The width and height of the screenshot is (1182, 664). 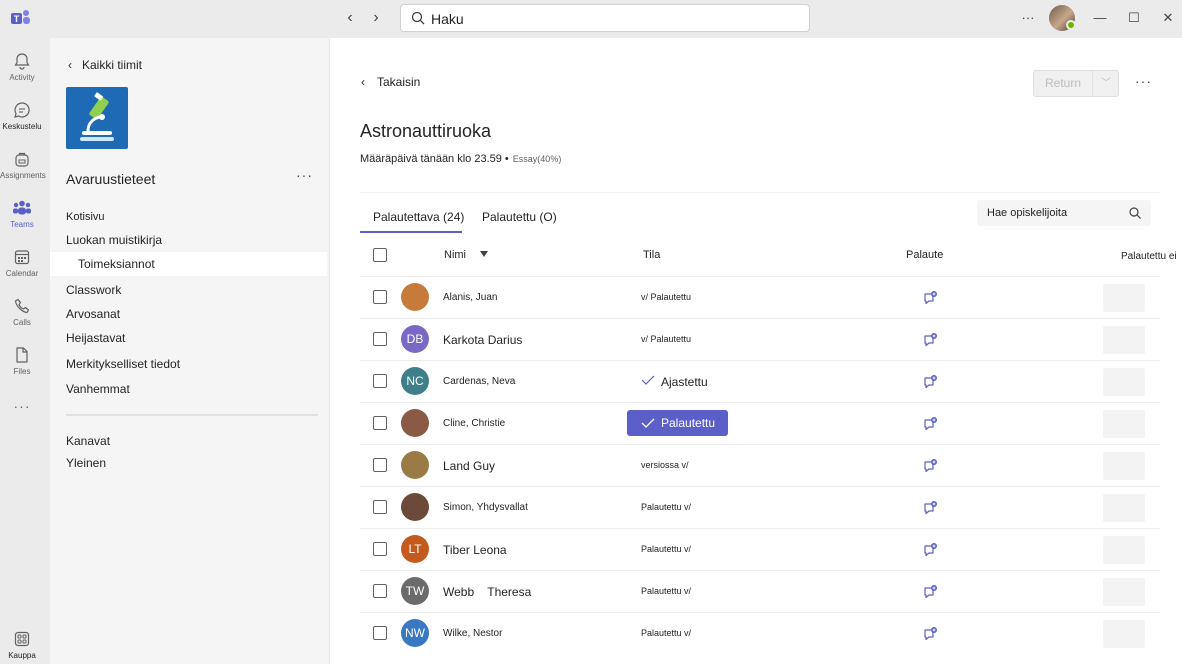 I want to click on rail-more-icon: ···, so click(x=22, y=411).